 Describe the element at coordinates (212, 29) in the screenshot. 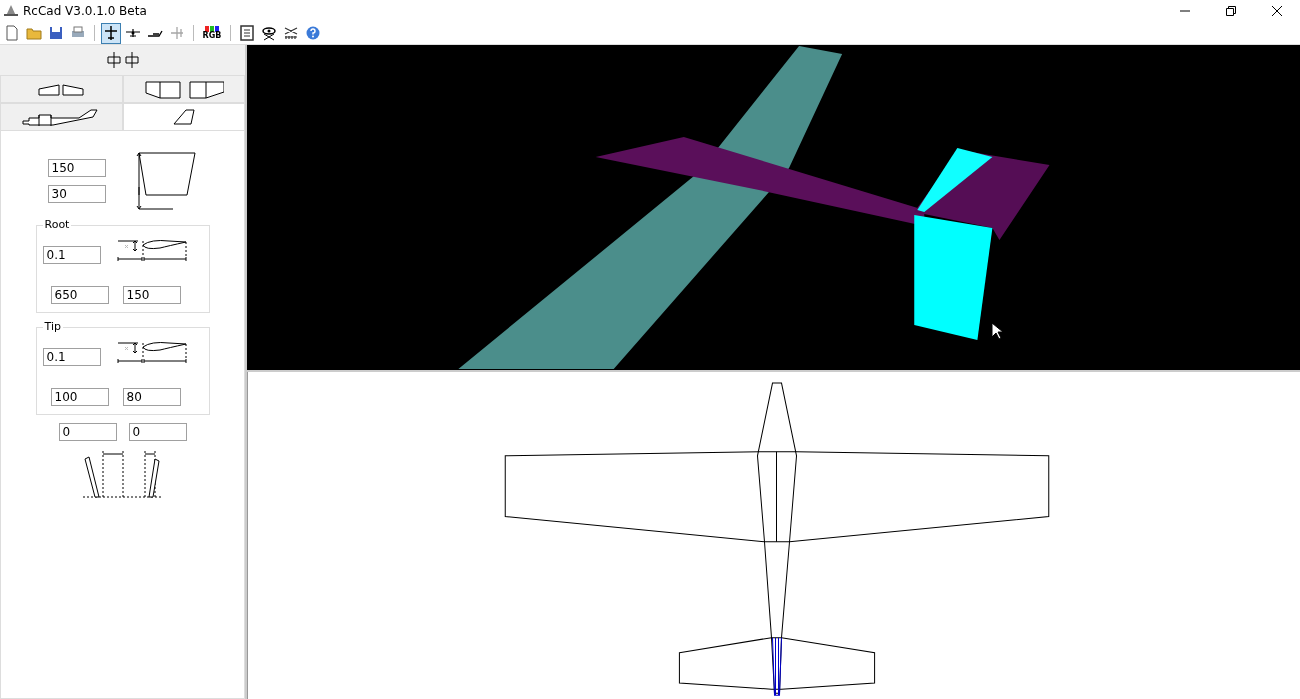

I see `color-bars-icon` at that location.